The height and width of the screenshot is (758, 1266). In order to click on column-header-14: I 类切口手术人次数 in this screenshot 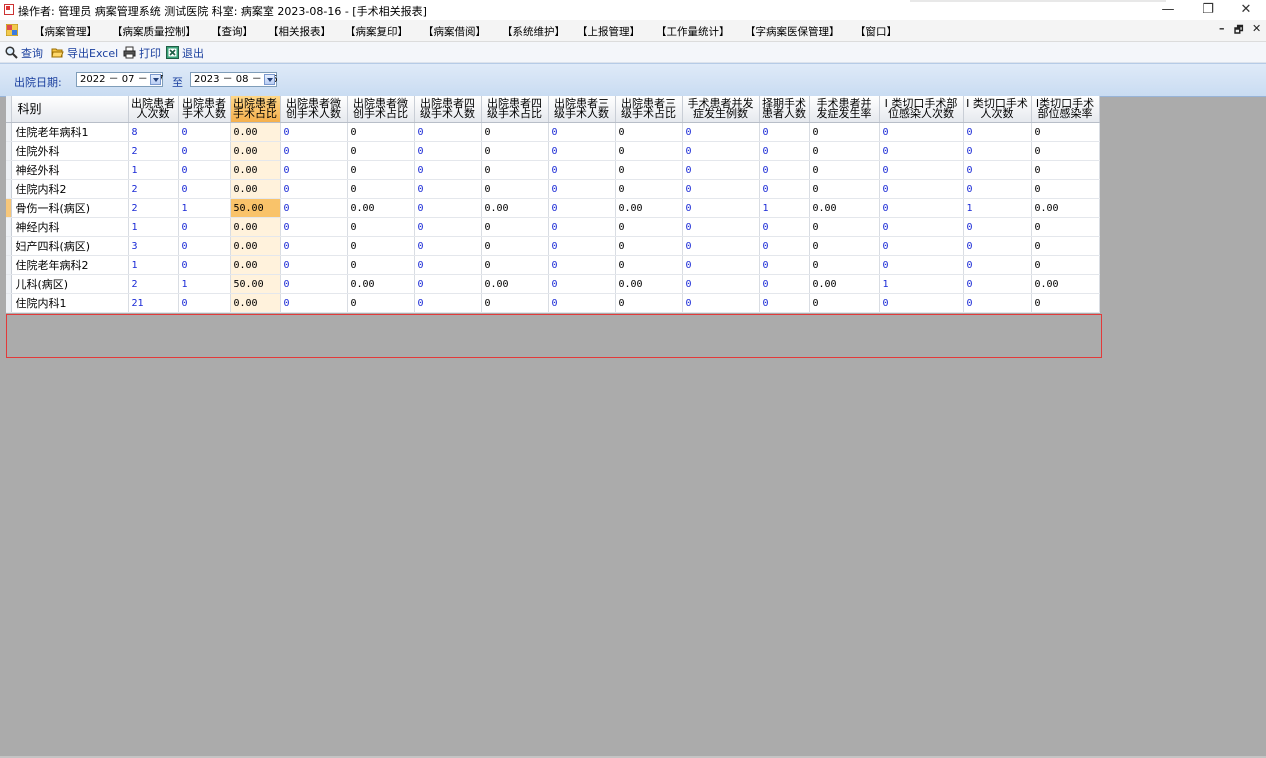, I will do `click(997, 109)`.